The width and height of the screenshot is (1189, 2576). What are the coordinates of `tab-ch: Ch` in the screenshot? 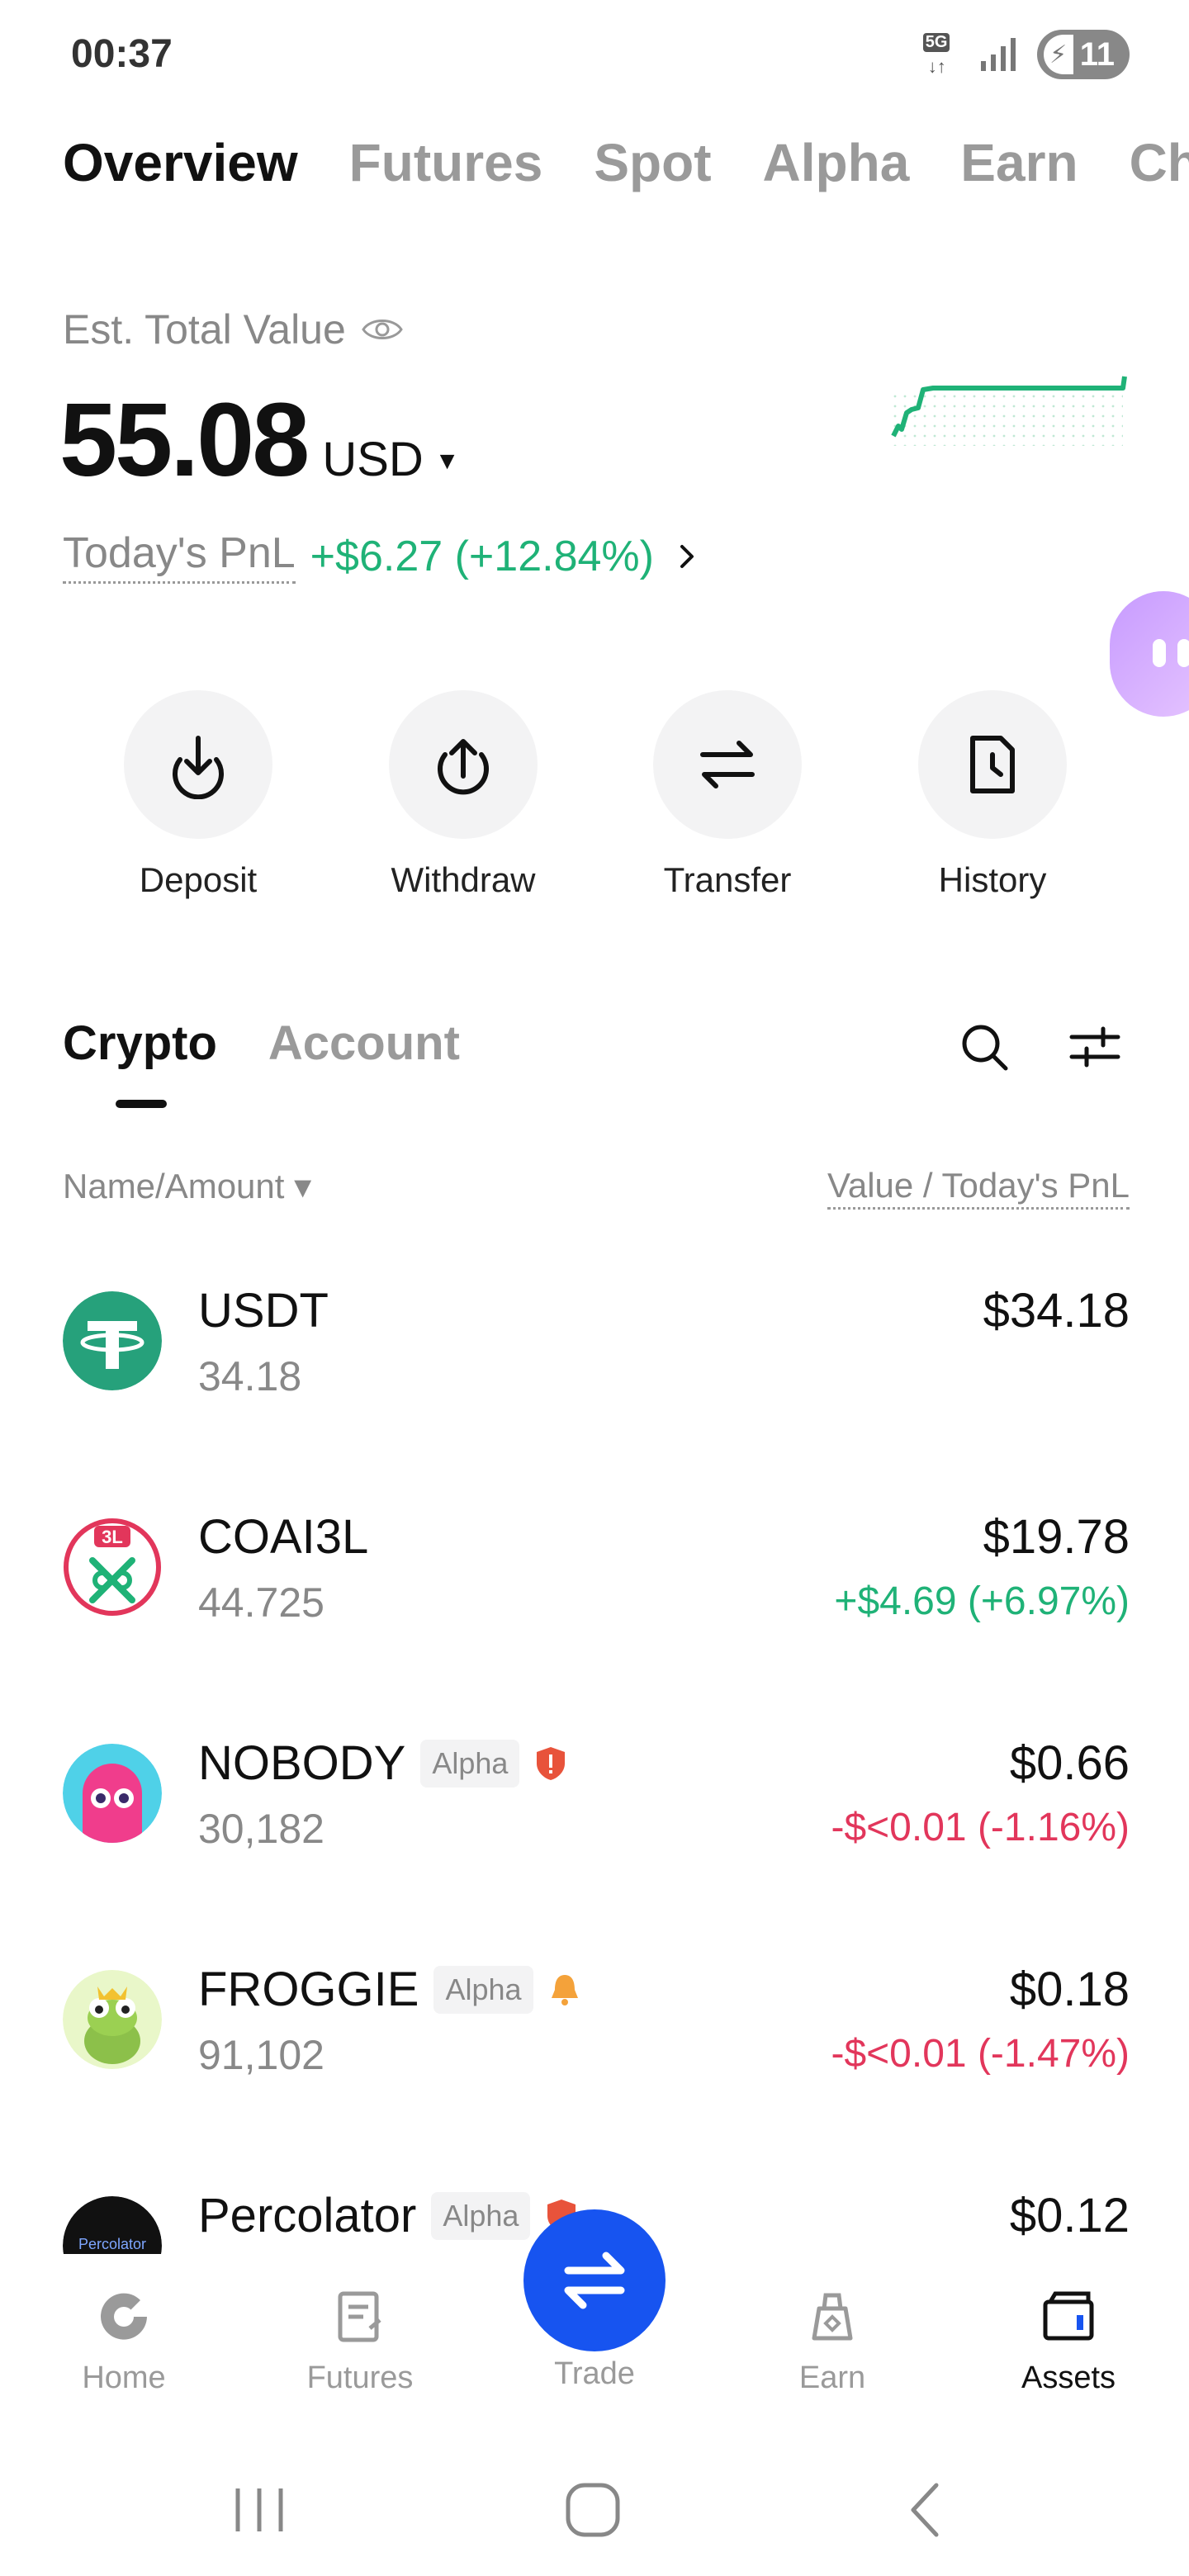 It's located at (1159, 162).